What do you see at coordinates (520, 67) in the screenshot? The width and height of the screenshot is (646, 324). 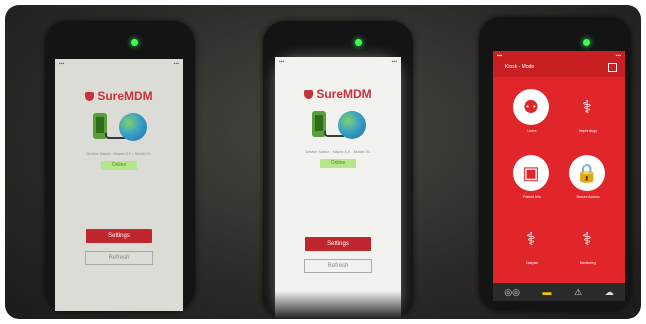 I see `header-title: Kiosk - Mode` at bounding box center [520, 67].